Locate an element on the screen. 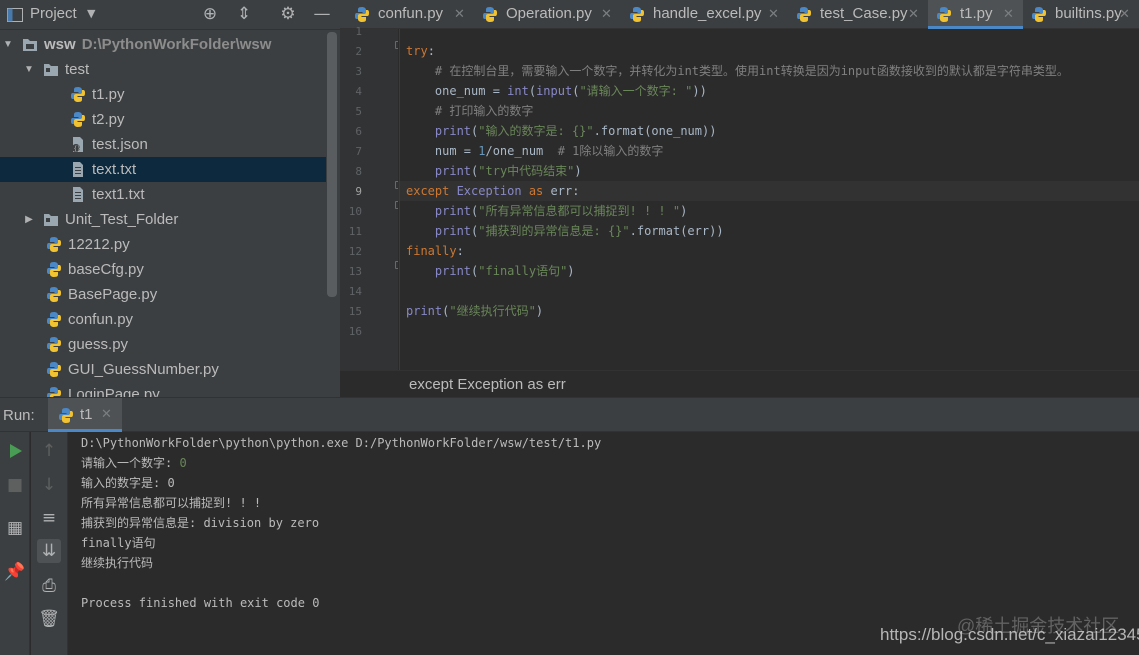 This screenshot has height=655, width=1139. gear-icon: ⚙ is located at coordinates (288, 14).